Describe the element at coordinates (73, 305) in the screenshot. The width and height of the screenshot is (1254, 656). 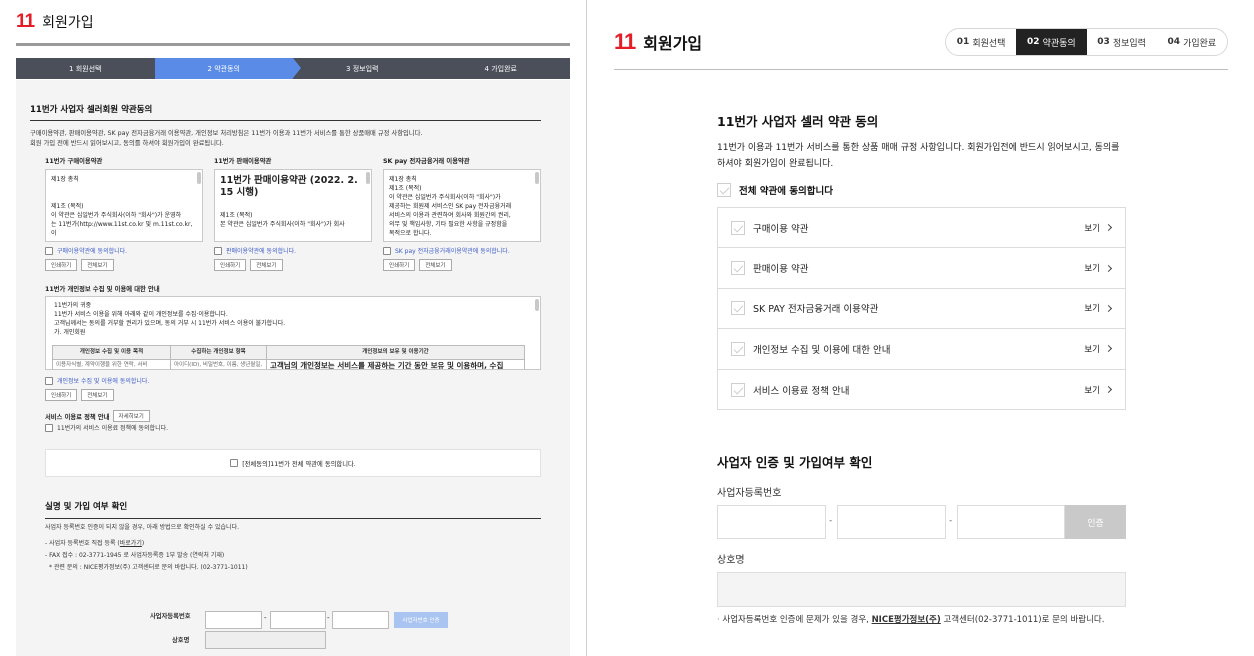
I see `privacy-line: 11번가의 귀중` at that location.